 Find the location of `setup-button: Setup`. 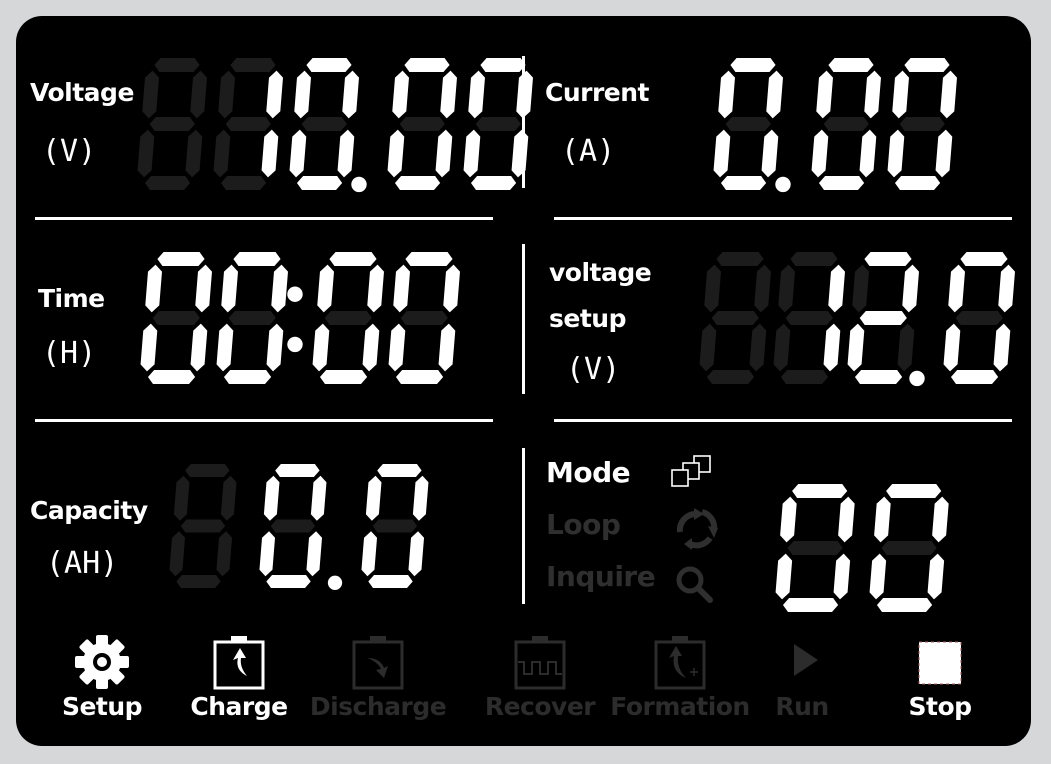

setup-button: Setup is located at coordinates (102, 677).